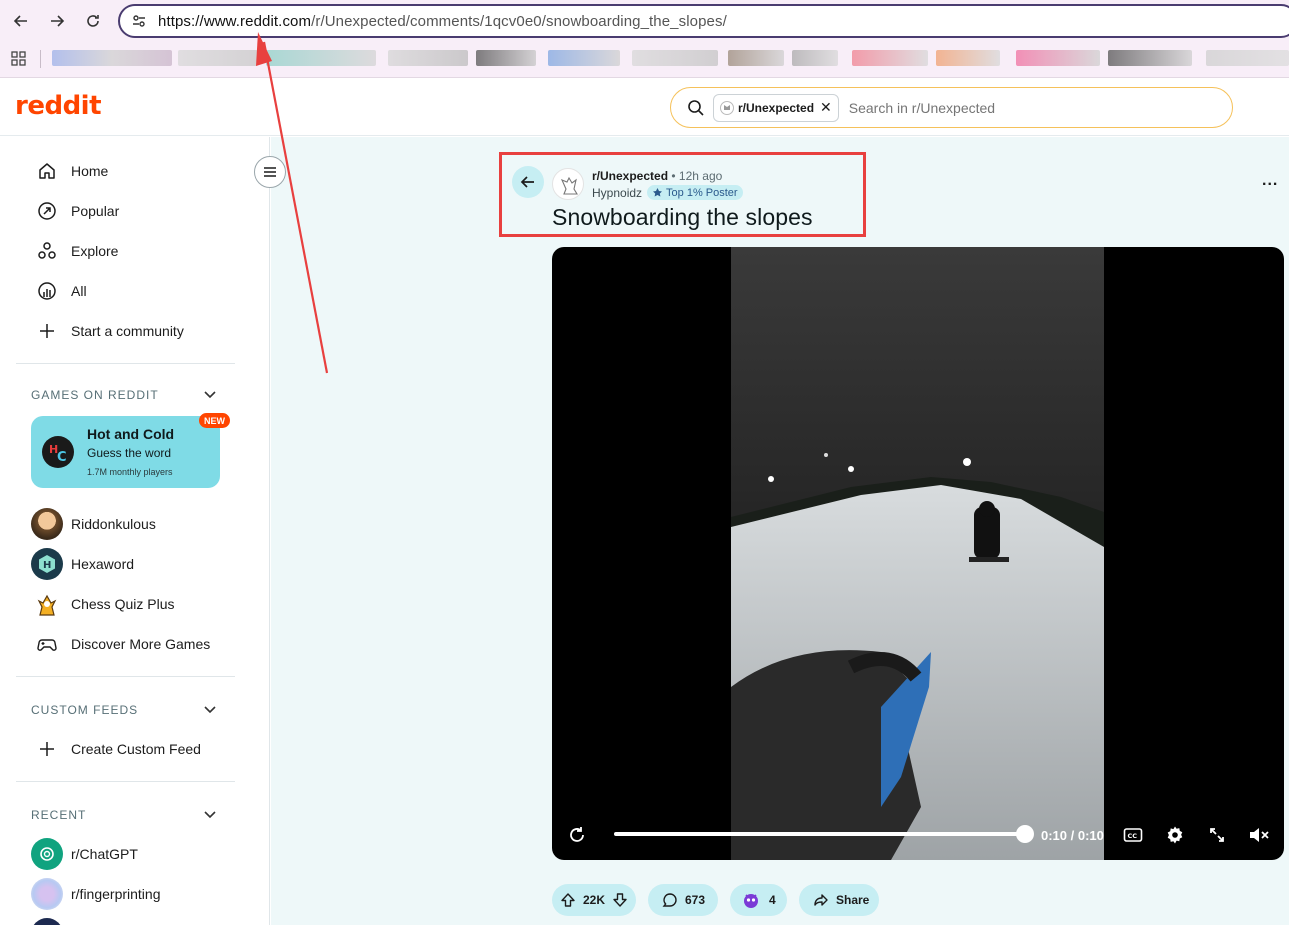 The width and height of the screenshot is (1289, 925). Describe the element at coordinates (644, 107) in the screenshot. I see `reddit-header: reddit r/Unexpected ✕` at that location.